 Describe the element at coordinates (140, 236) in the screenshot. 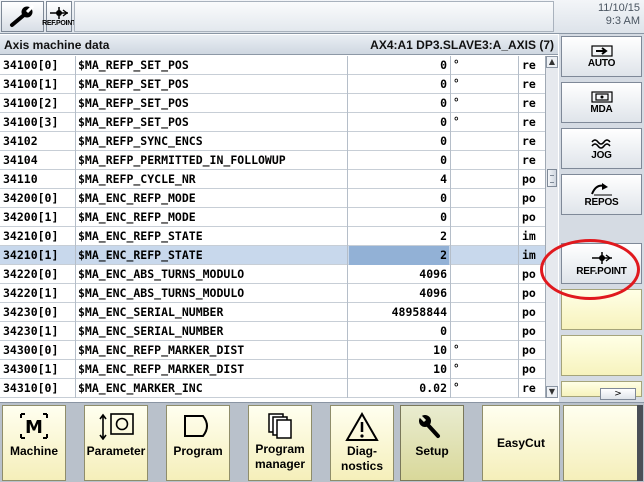

I see `param-name-cell: $MA_ENC_REFP_STATE` at that location.